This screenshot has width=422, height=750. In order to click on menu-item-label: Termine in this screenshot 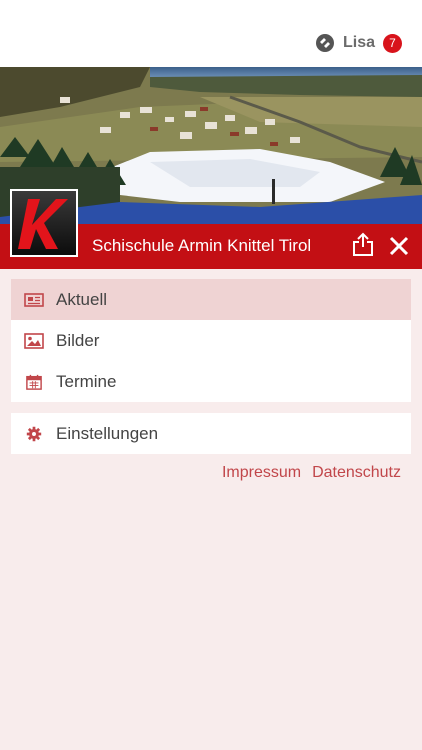, I will do `click(86, 381)`.